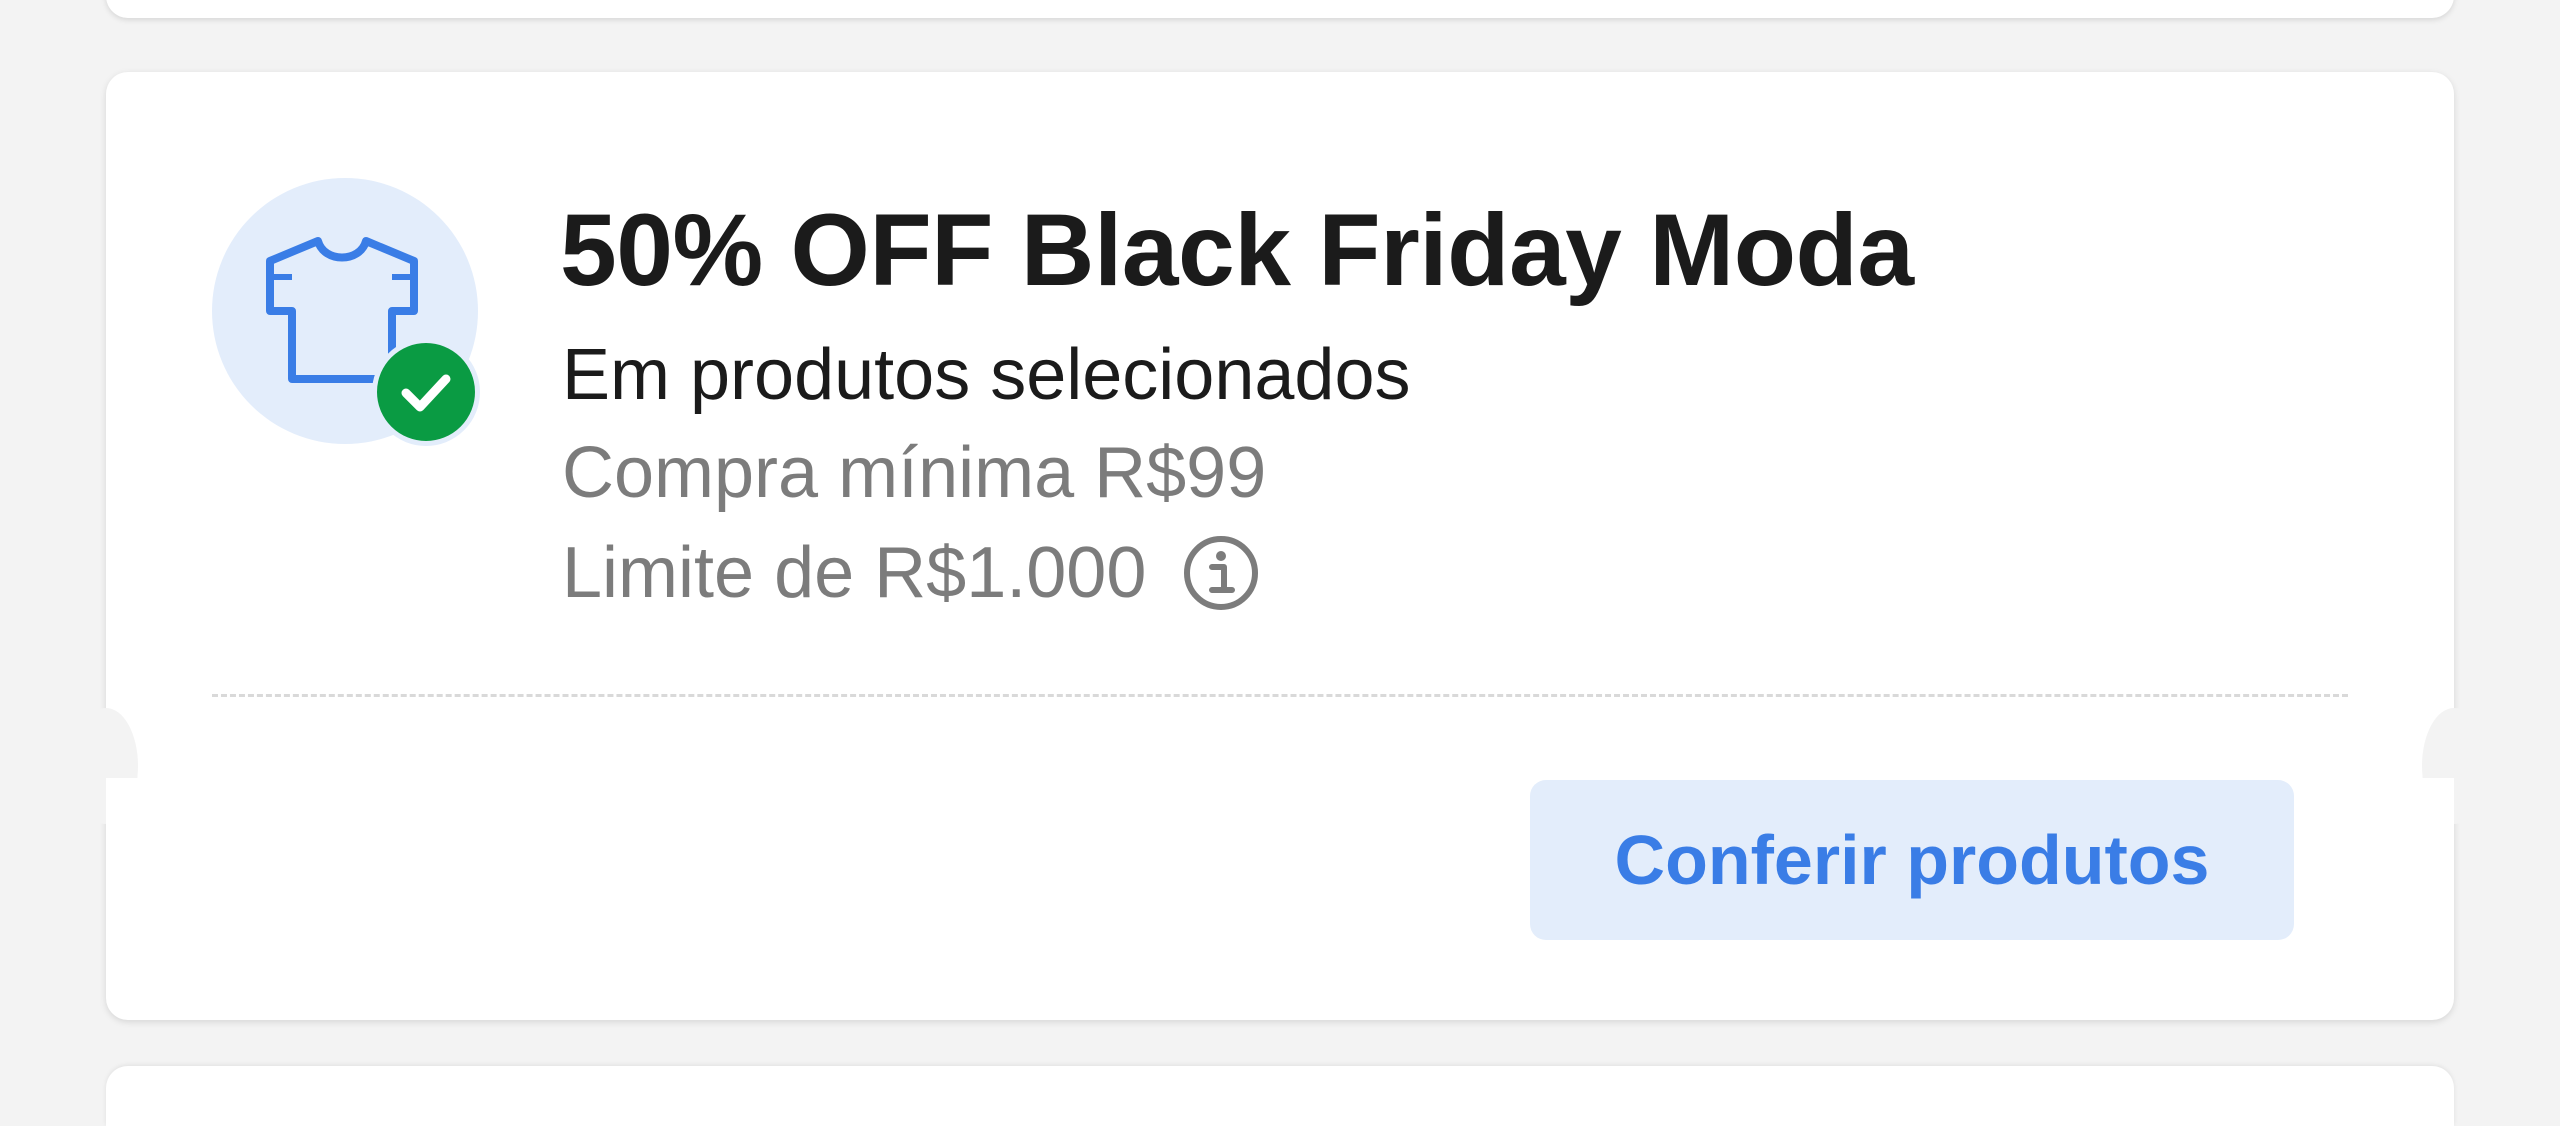  What do you see at coordinates (1237, 250) in the screenshot?
I see `coupon-title: 50% OFF Black Friday Moda` at bounding box center [1237, 250].